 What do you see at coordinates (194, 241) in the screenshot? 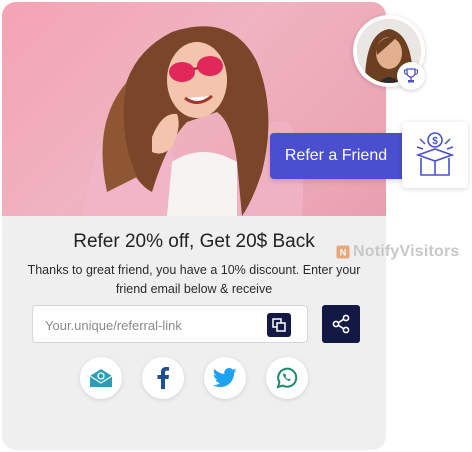
I see `headline: Refer 20% off, Get 20$ Back` at bounding box center [194, 241].